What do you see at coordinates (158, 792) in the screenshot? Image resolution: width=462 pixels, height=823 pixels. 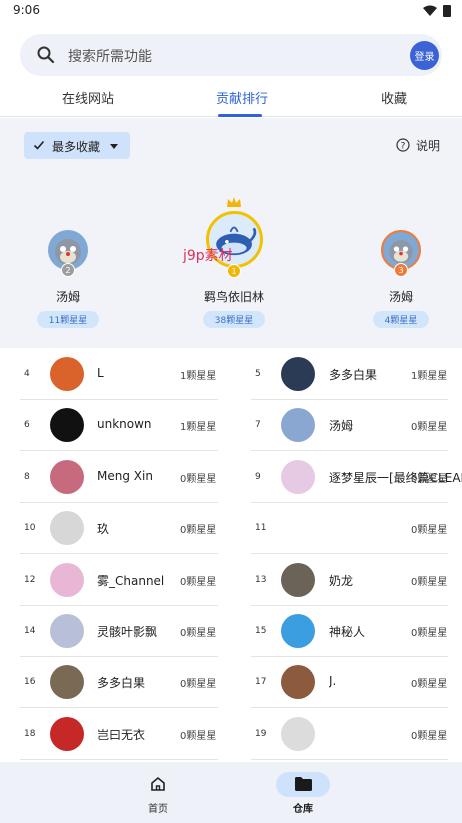 I see `nav-home: 首页` at bounding box center [158, 792].